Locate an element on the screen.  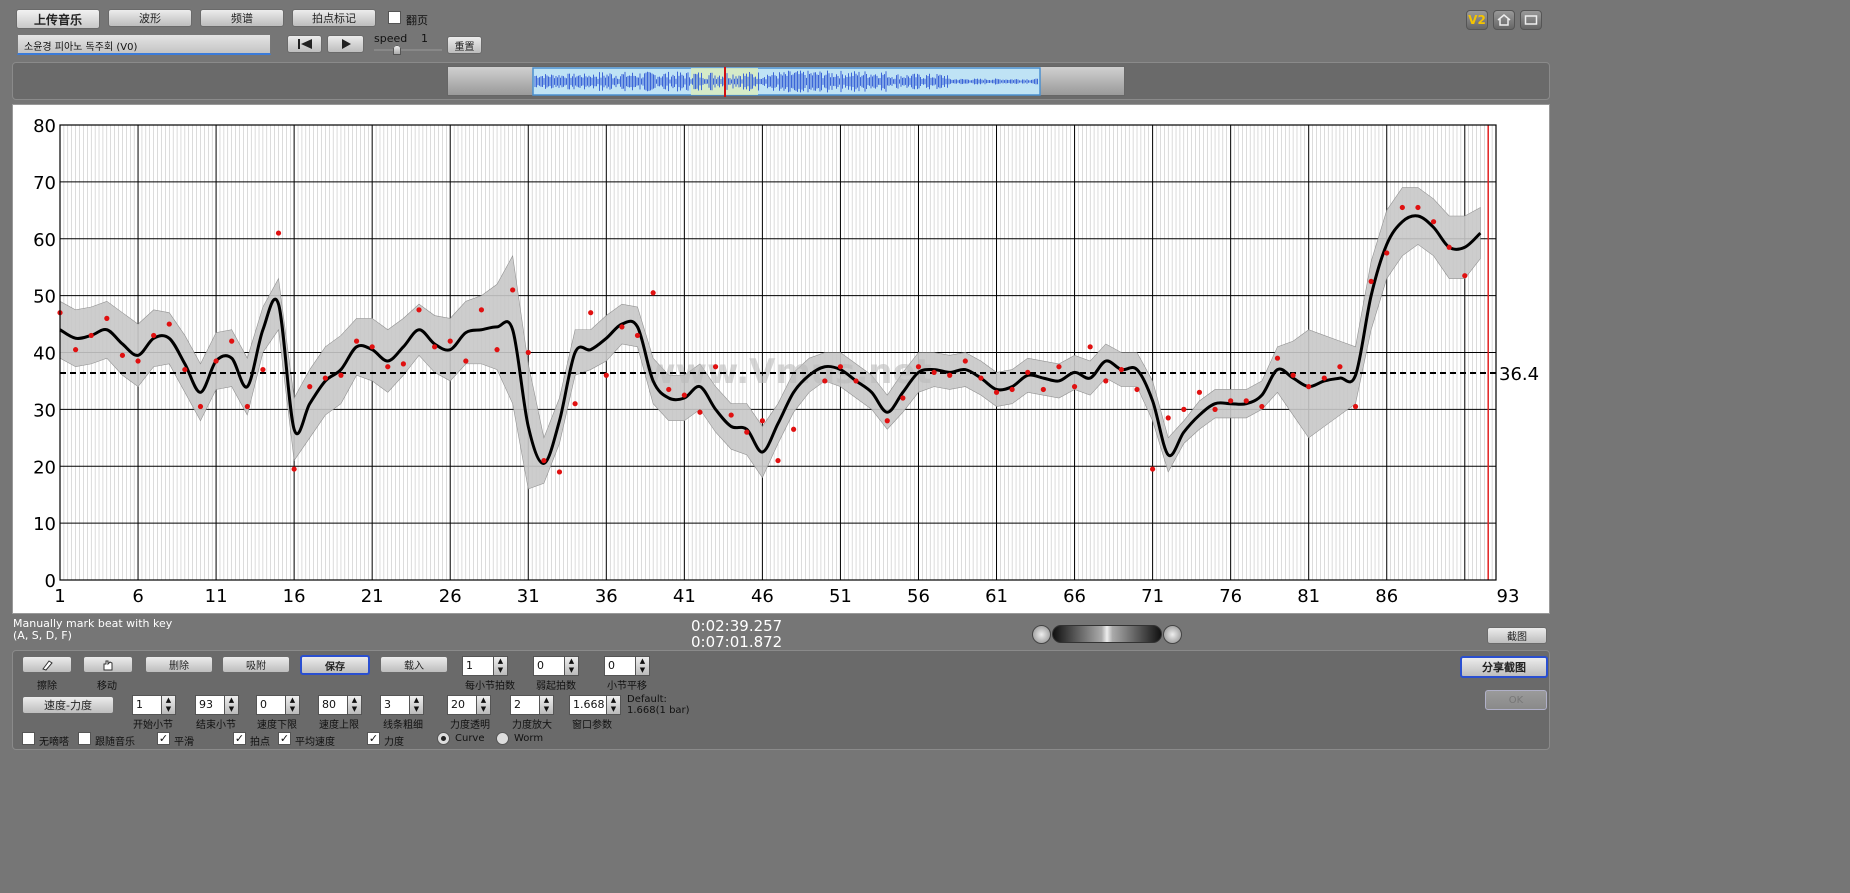
window-param-value: 1.668 is located at coordinates (588, 705).